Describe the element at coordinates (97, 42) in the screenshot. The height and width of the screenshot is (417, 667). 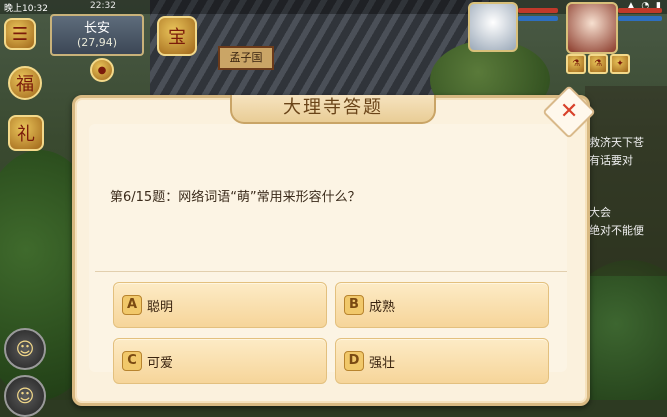
I see `location-coordinates: (27,94)` at that location.